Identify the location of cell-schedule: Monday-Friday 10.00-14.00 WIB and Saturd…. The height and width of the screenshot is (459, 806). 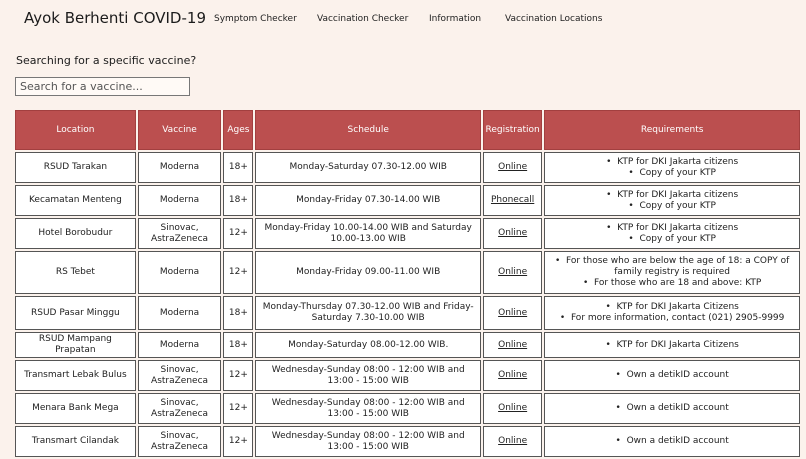
(368, 233).